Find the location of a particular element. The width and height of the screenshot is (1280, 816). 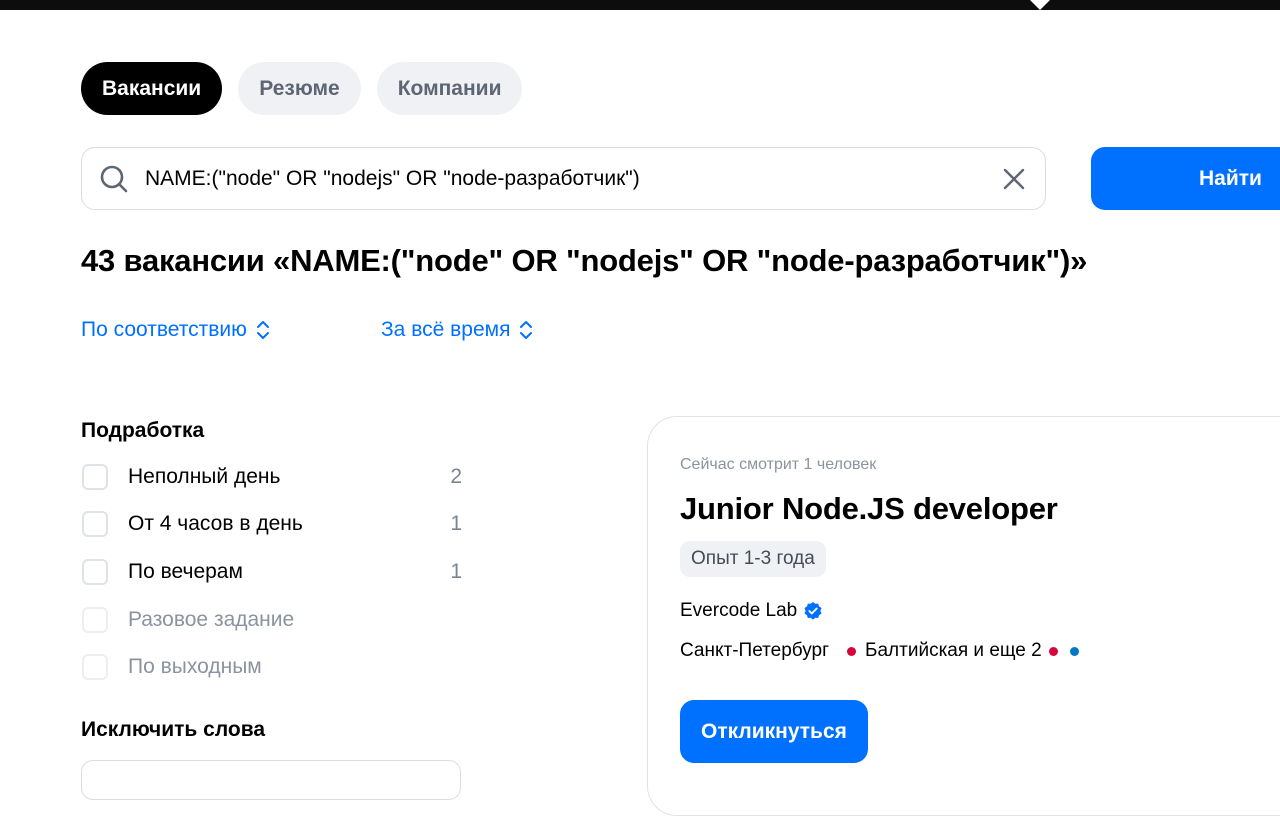

sort-relevance-dropdown: По соответствию is located at coordinates (176, 330).